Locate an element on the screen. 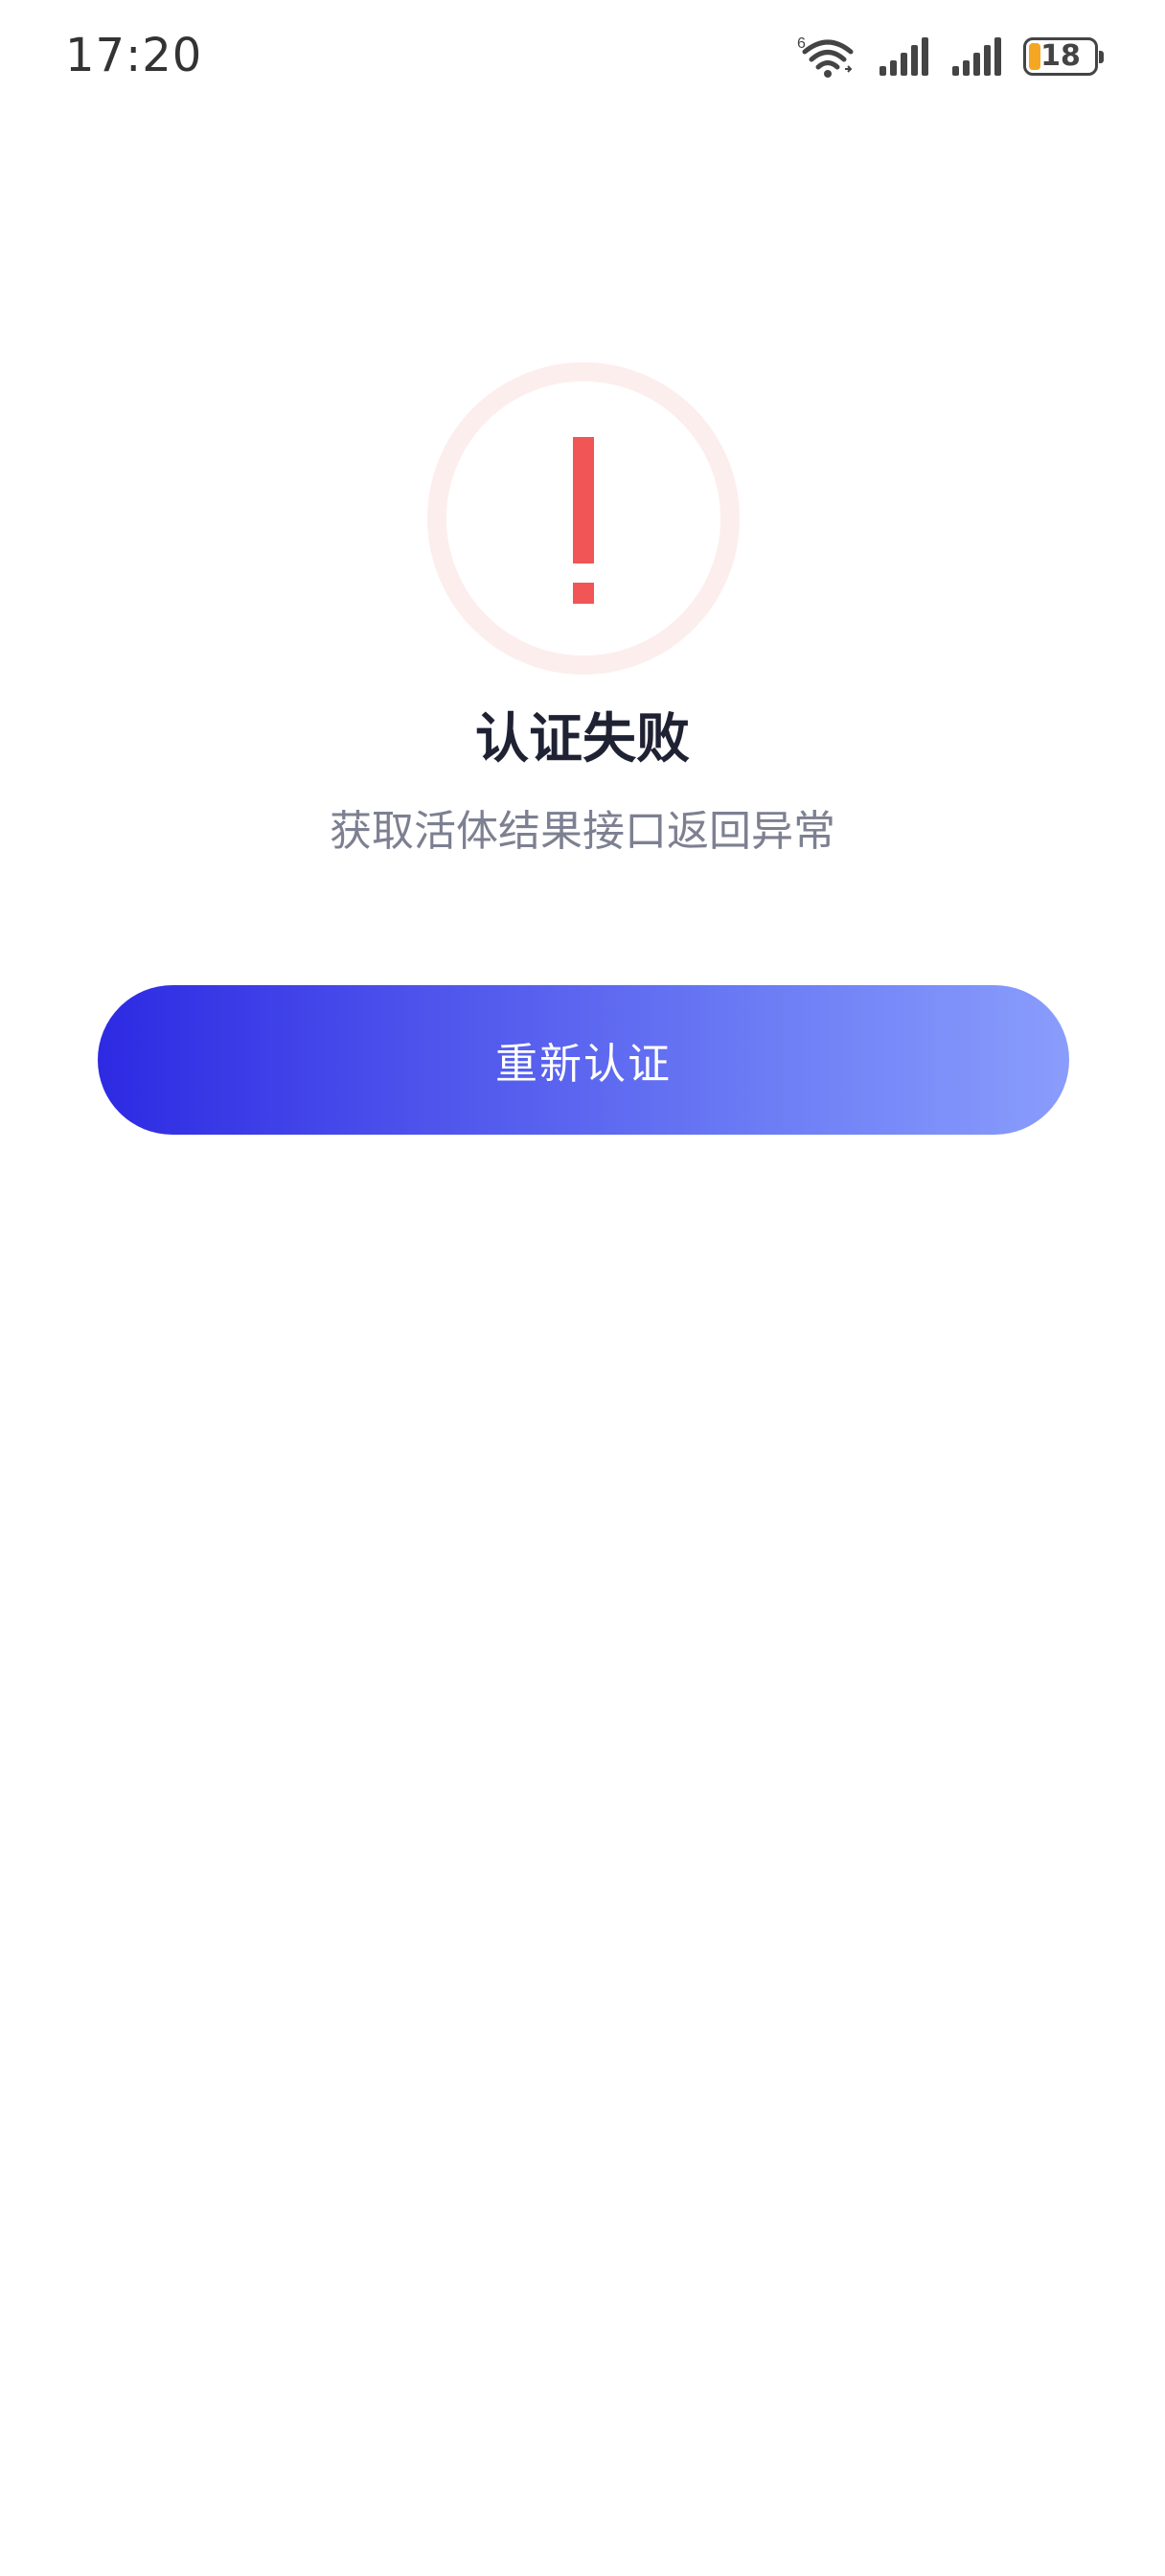 This screenshot has height=2576, width=1165. result-message: 获取活体结果接口返回异常 is located at coordinates (582, 831).